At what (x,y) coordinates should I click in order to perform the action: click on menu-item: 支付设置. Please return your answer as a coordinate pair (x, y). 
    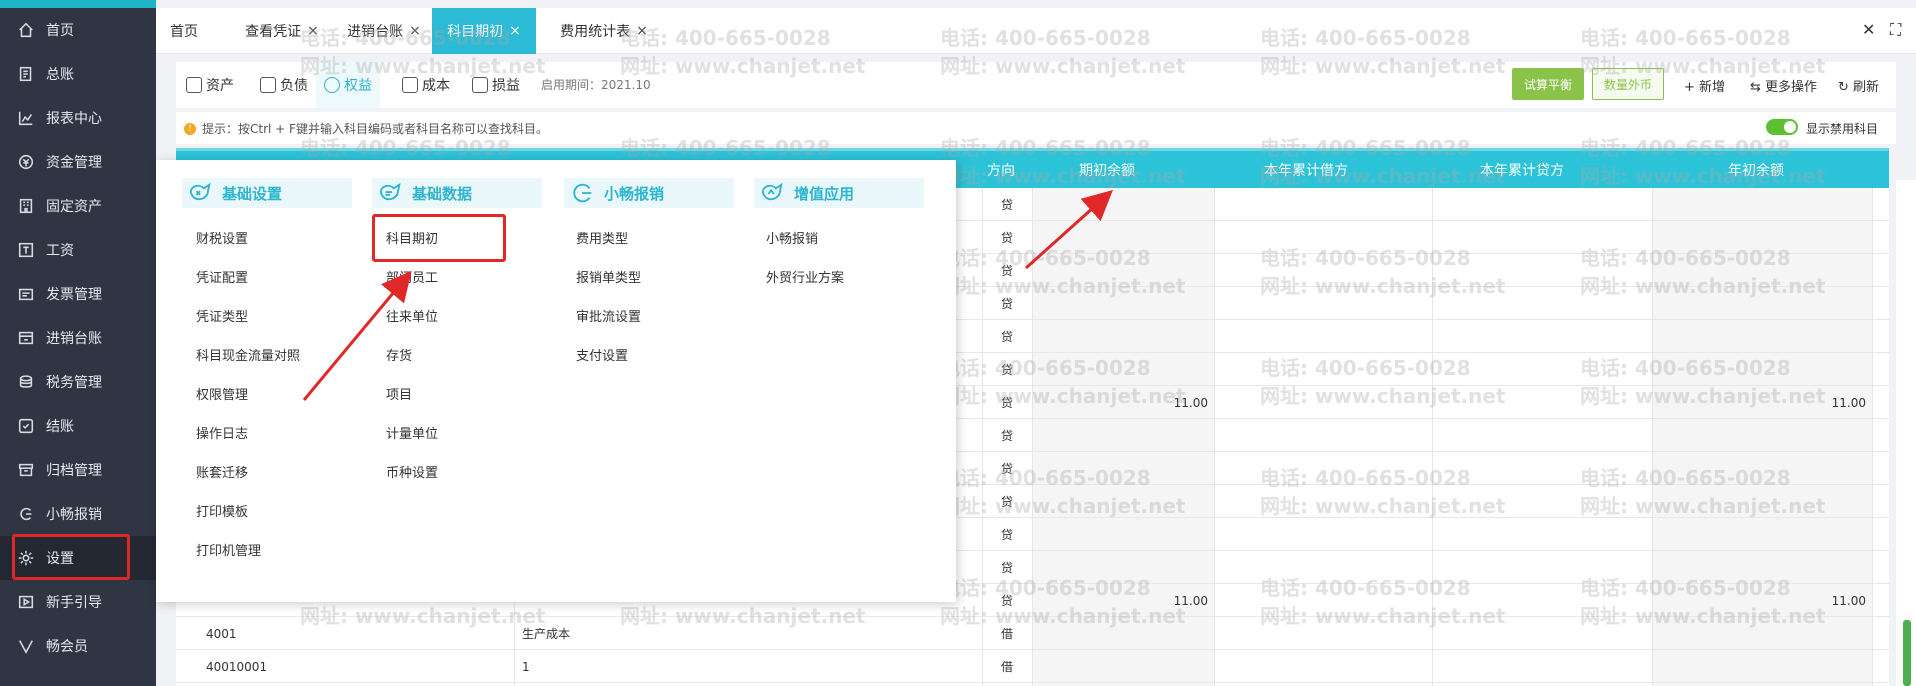
    Looking at the image, I should click on (602, 354).